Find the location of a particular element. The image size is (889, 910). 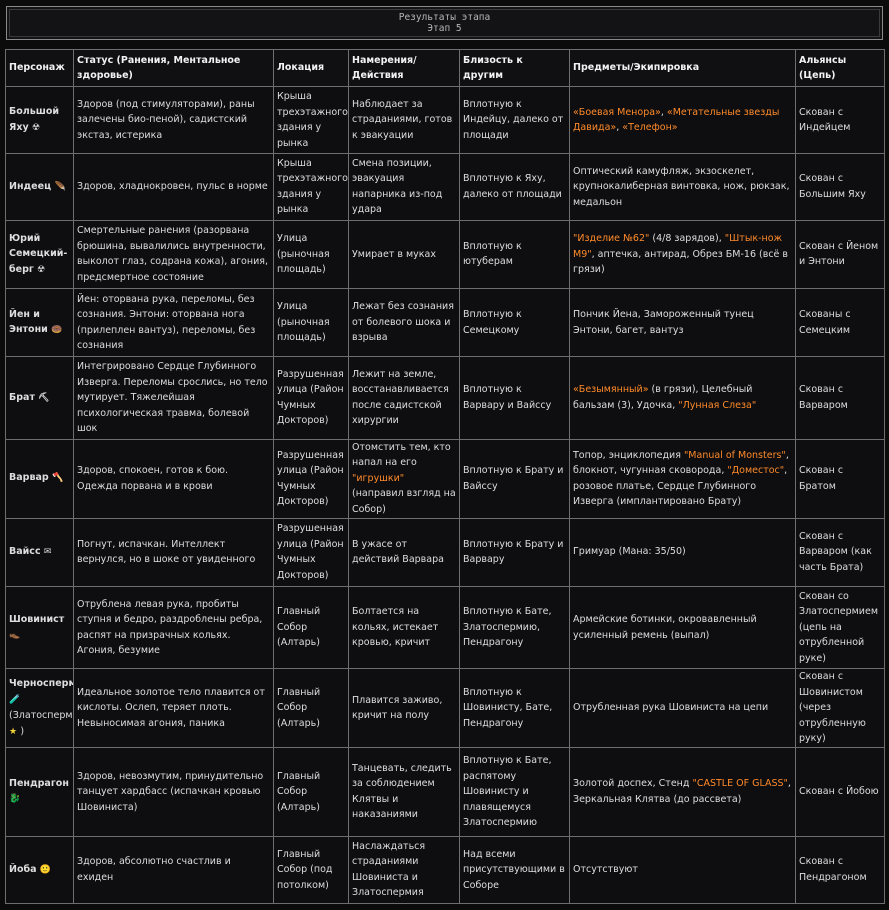

cell-character: Йен и Энтони 🍩 is located at coordinates (39, 322).